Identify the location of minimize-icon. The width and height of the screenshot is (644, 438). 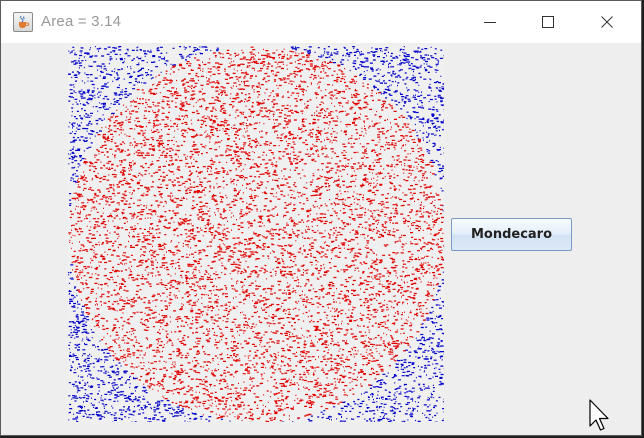
(490, 22).